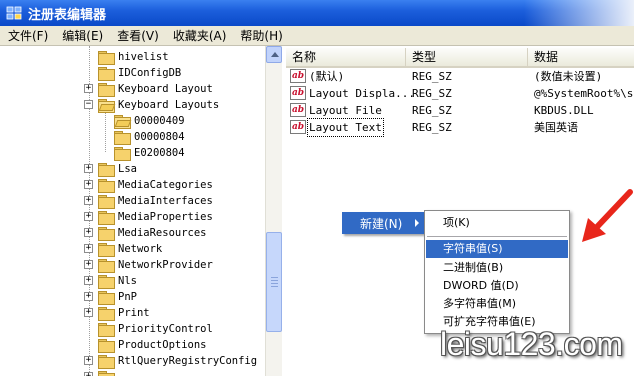 This screenshot has height=376, width=634. I want to click on menu-edit: 编辑(E), so click(81, 35).